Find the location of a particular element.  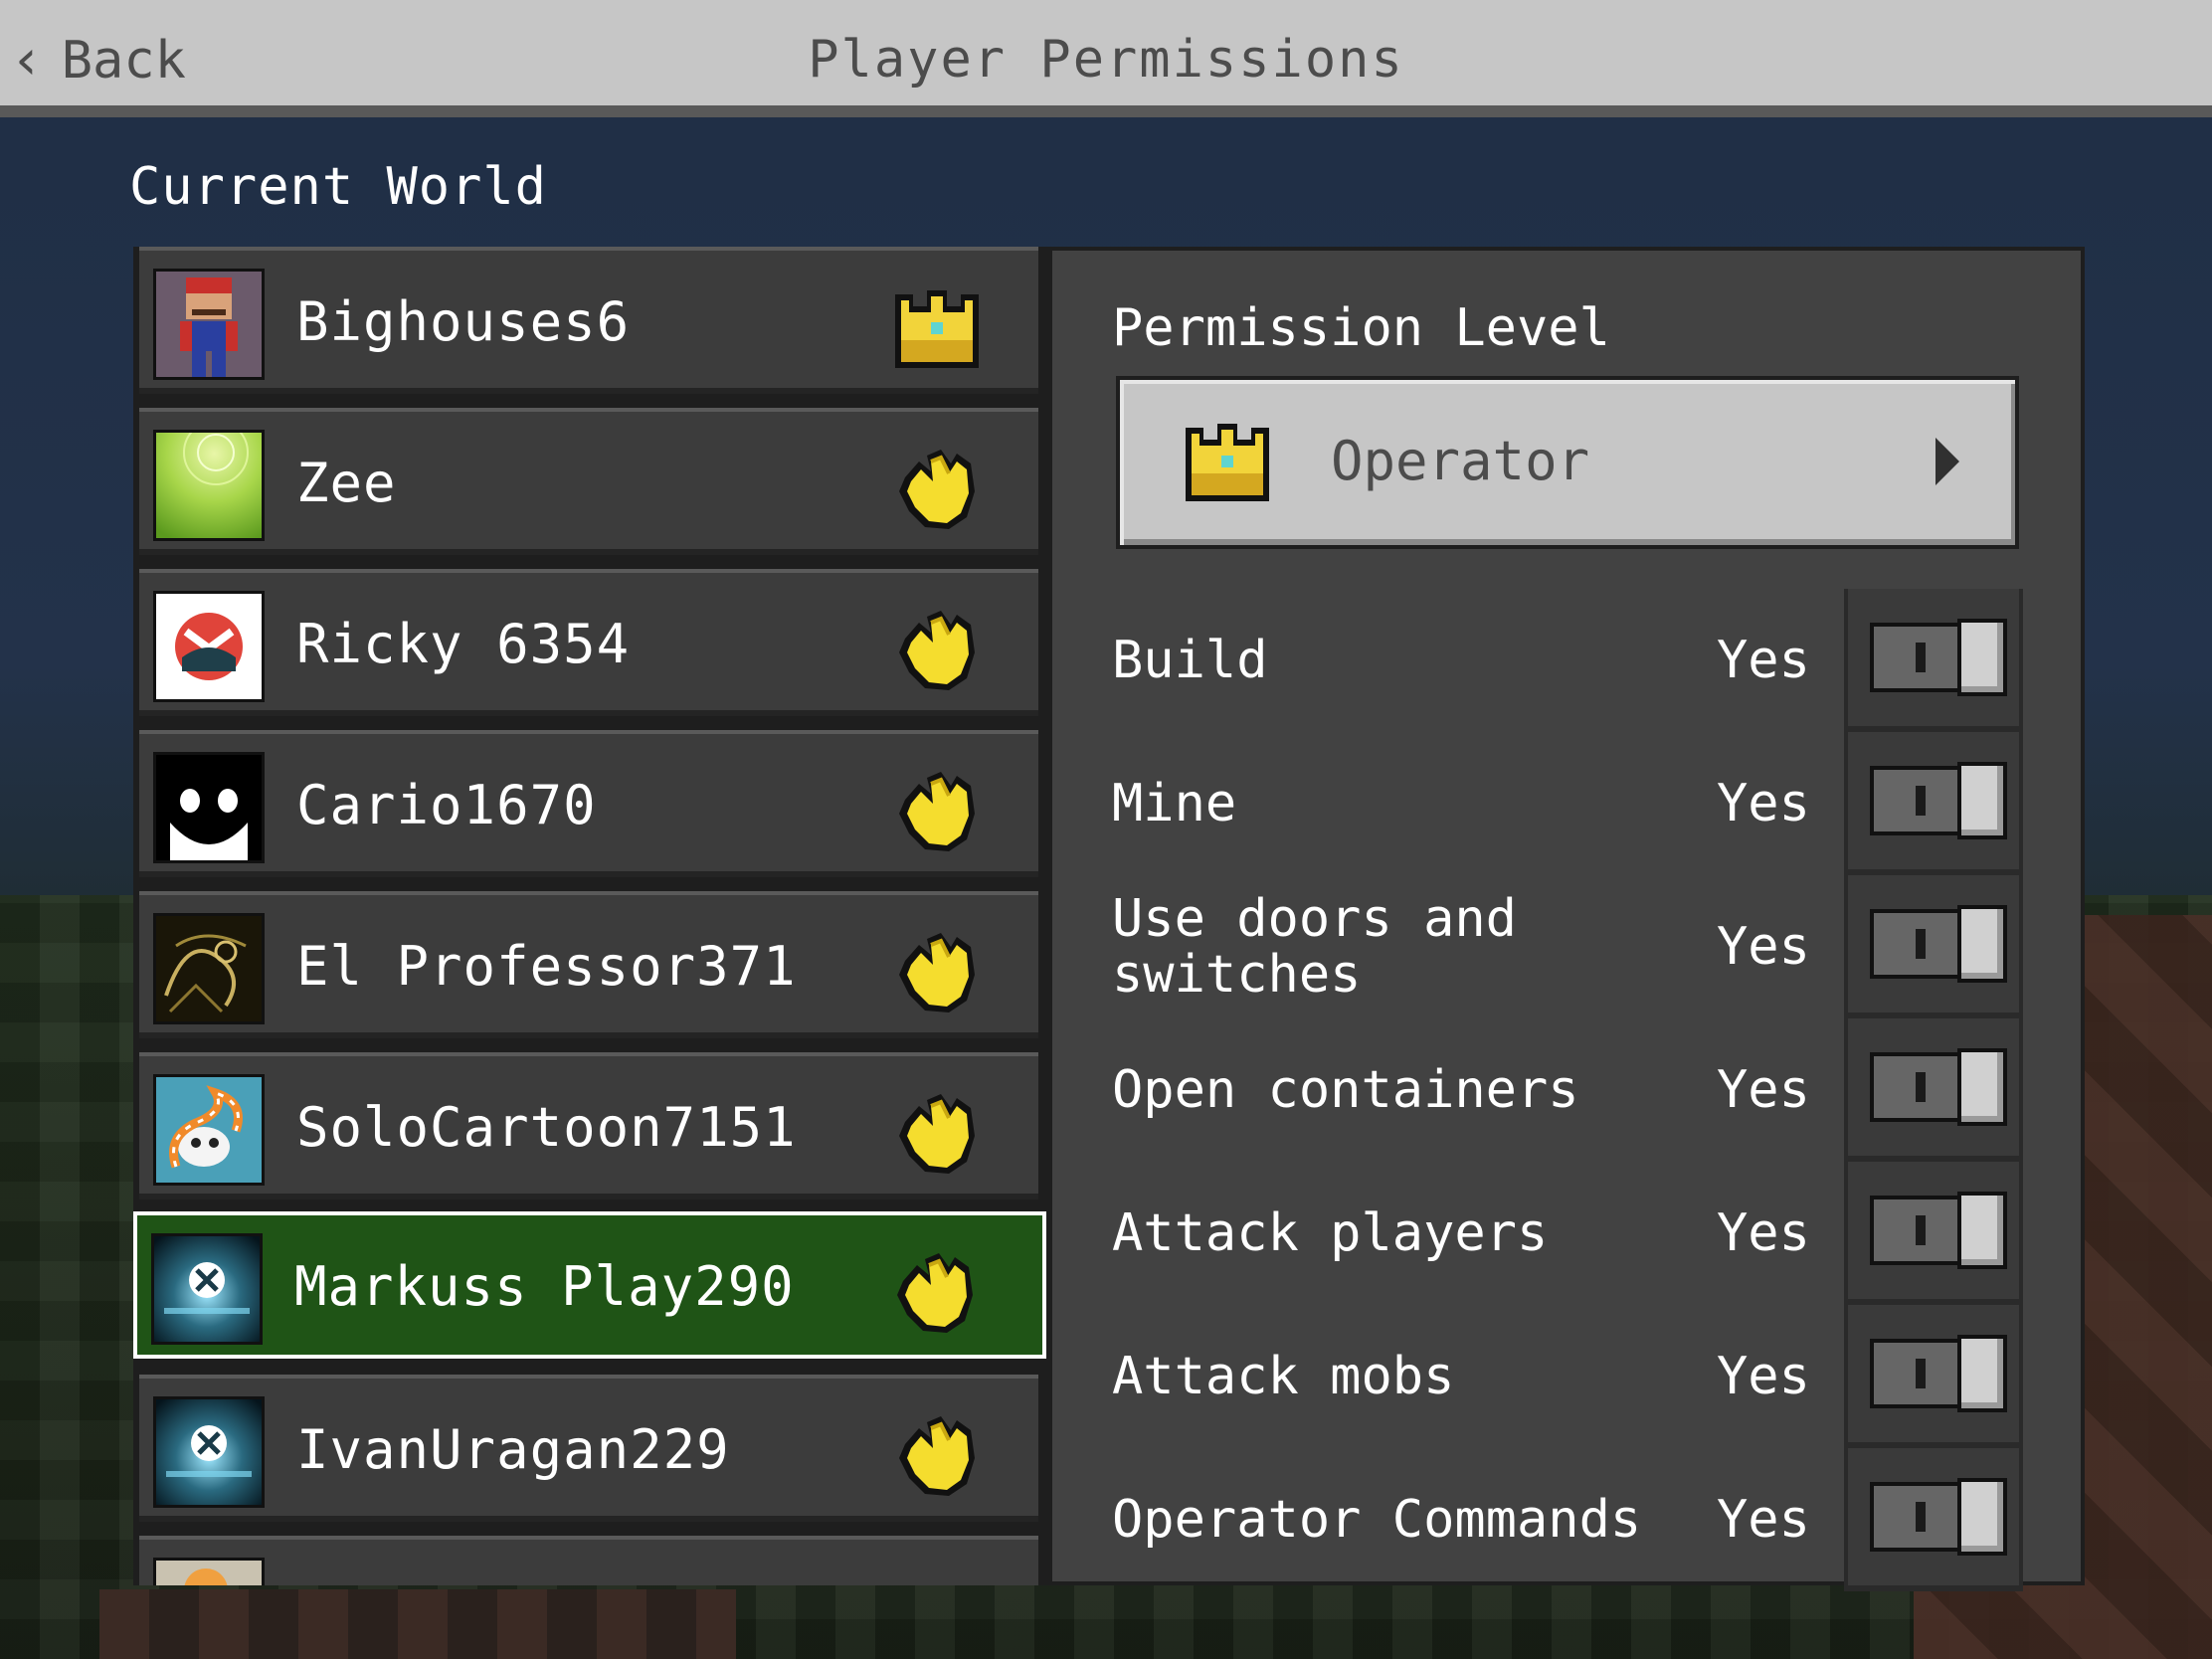

permission-label: Use doors and switches is located at coordinates (1314, 947).